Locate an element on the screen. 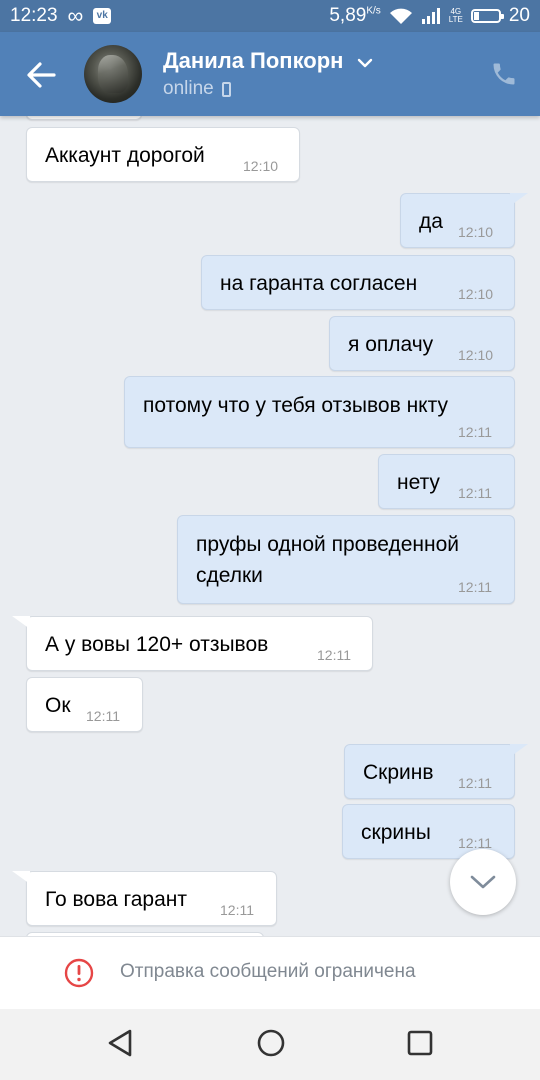 The image size is (540, 1080). status-bar: 12:23 ∞ vk 5,89K/s 4G LTE 20 is located at coordinates (270, 16).